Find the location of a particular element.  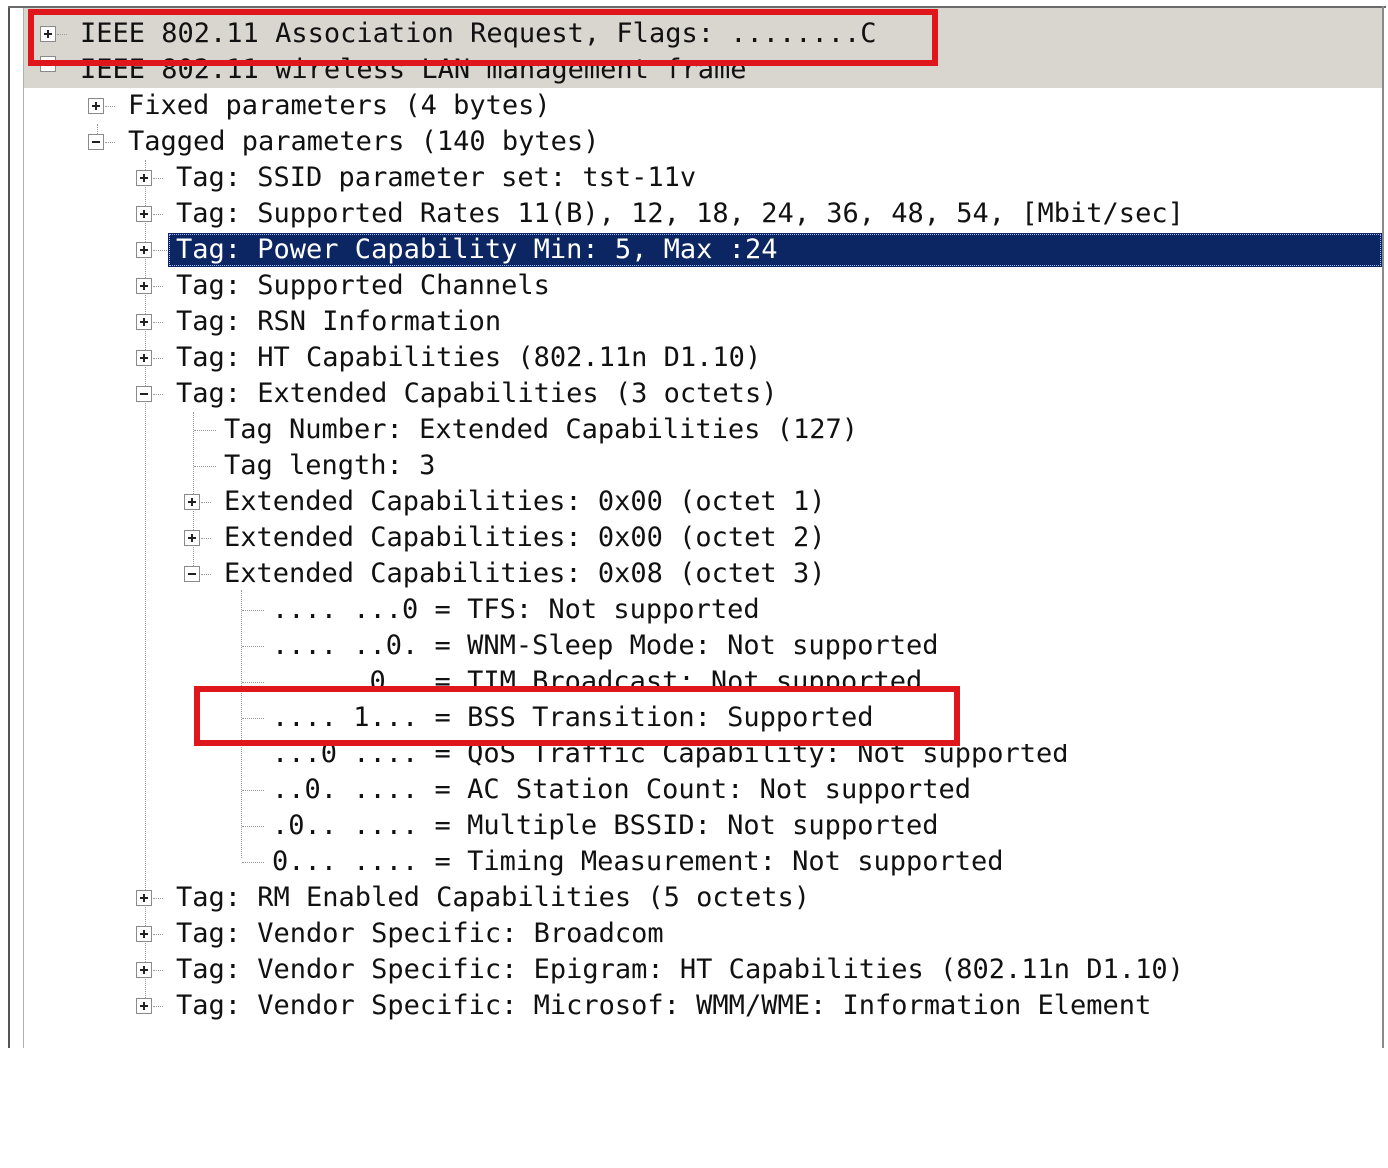

row-label: Extended Capabilities: 0x00 (octet 2) is located at coordinates (525, 537).